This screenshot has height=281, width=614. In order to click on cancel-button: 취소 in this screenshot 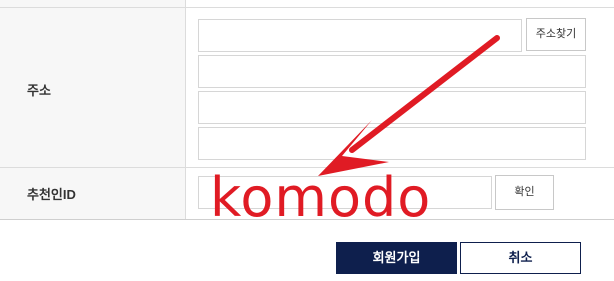, I will do `click(520, 258)`.